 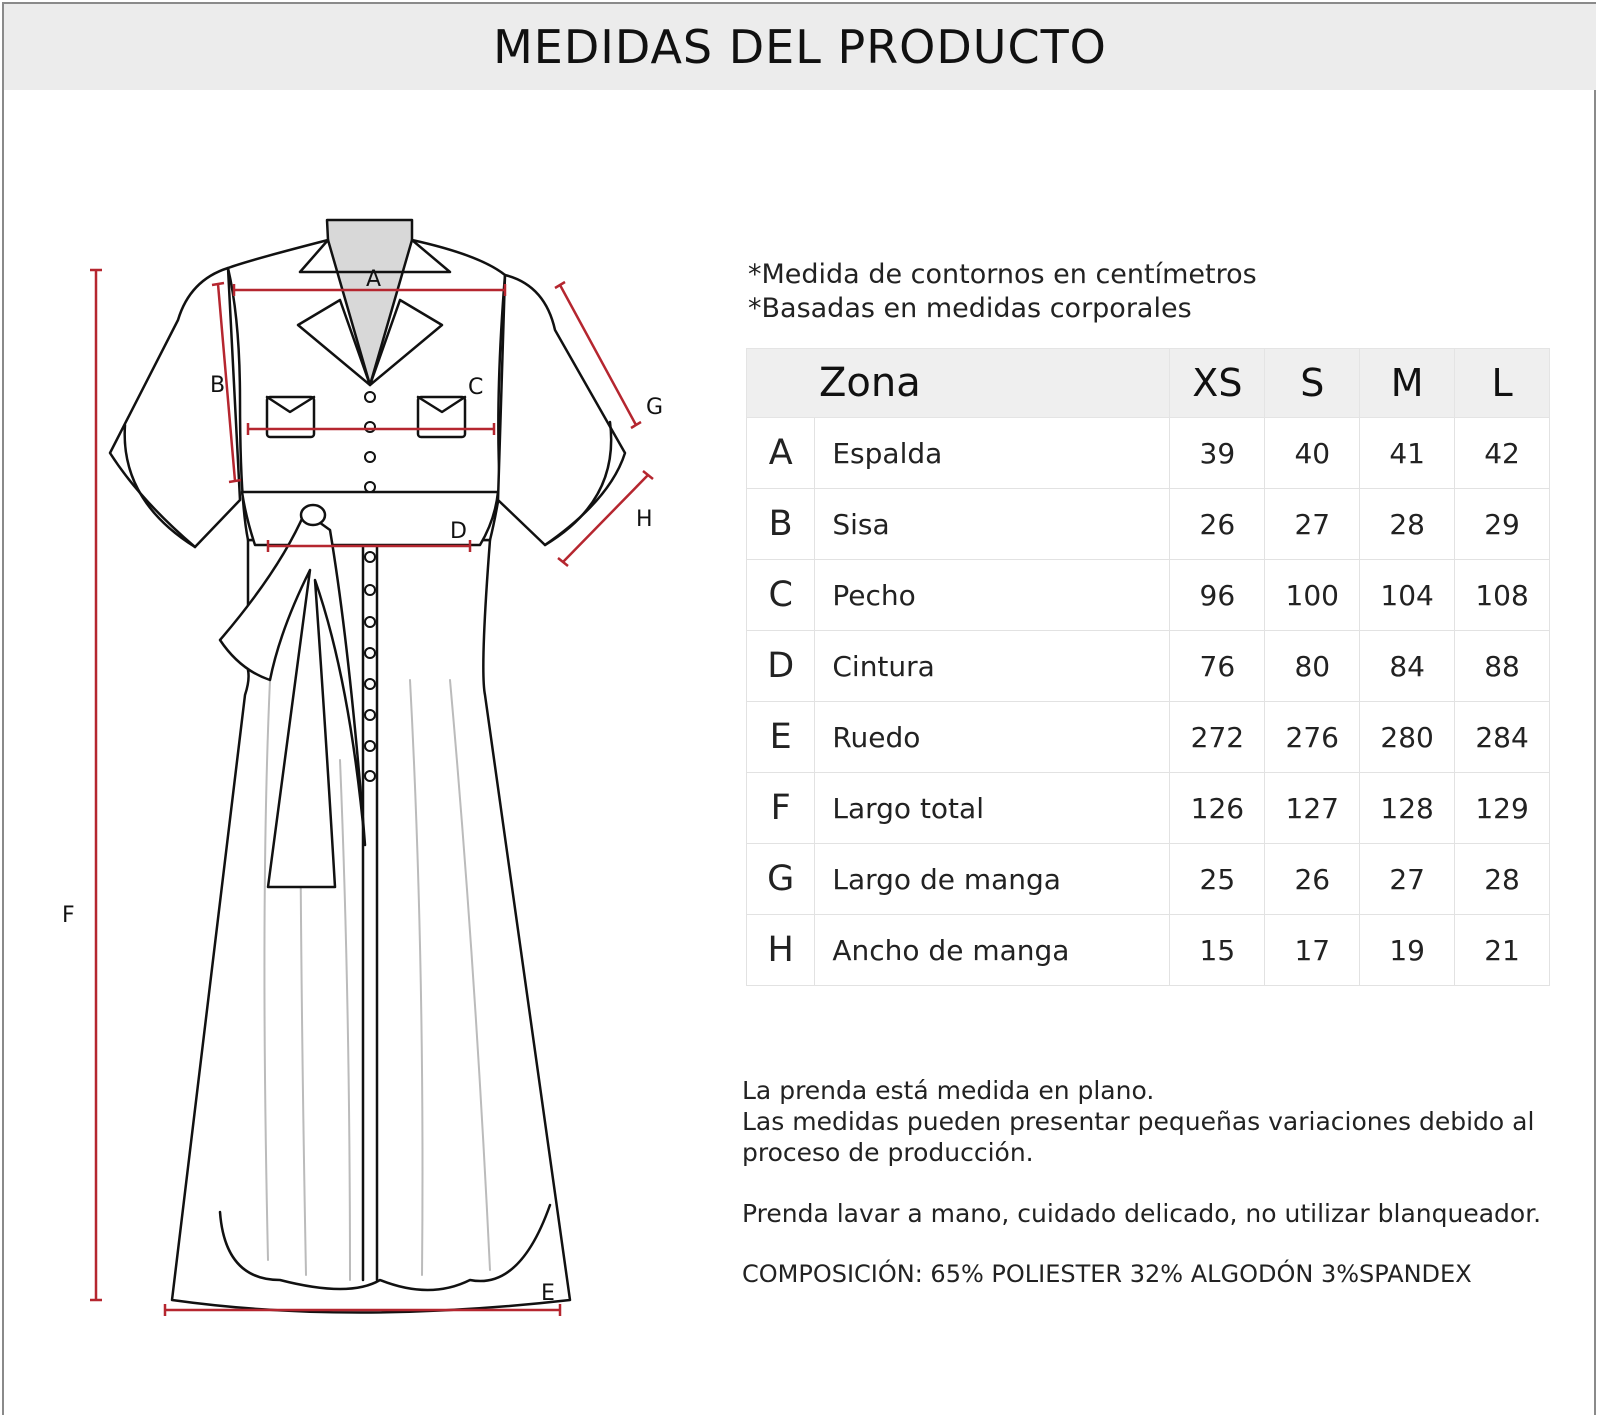 What do you see at coordinates (1407, 595) in the screenshot?
I see `value-m: 104` at bounding box center [1407, 595].